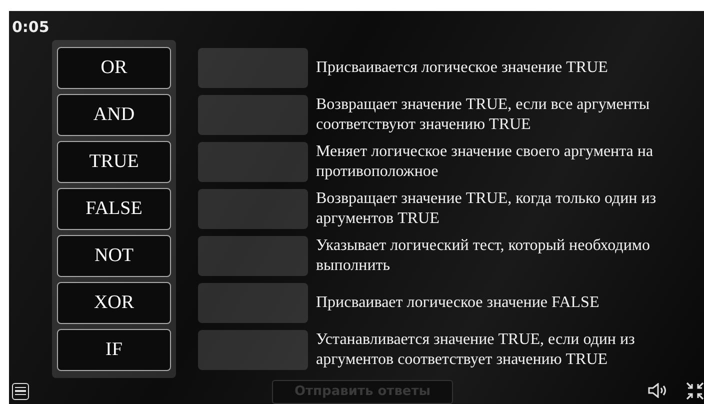  I want to click on definition-text: Возвращает значение TRUE, когда только один из аргументов TRUE, so click(487, 209).